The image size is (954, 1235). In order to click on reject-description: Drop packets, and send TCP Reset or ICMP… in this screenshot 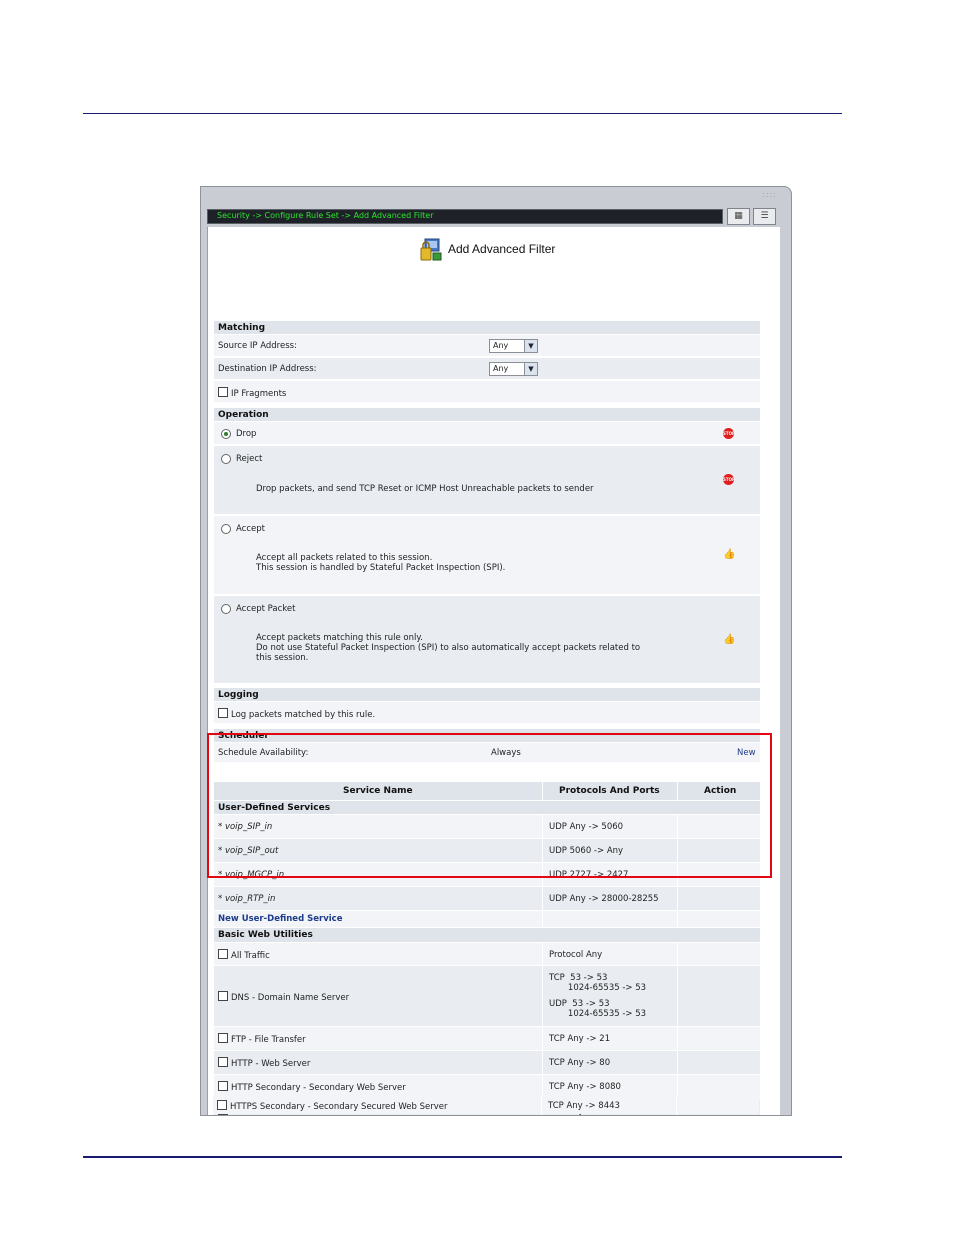, I will do `click(425, 489)`.